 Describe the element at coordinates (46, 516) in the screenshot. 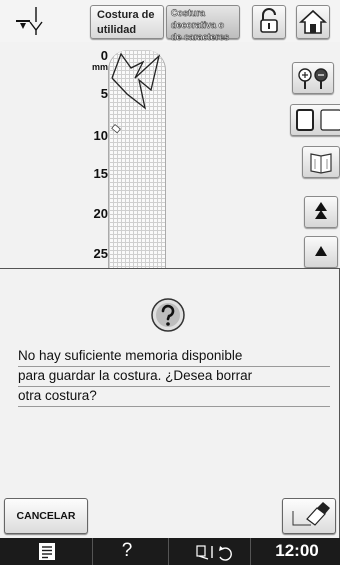

I see `cancel-button: CANCELAR` at that location.